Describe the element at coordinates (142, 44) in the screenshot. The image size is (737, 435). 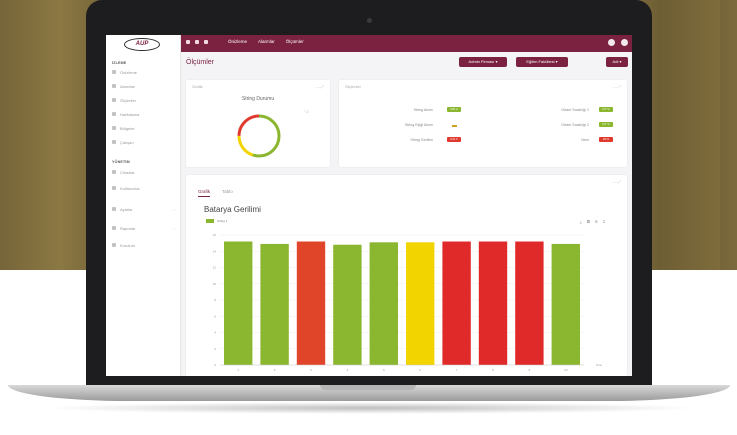
I see `logo: AUP` at that location.